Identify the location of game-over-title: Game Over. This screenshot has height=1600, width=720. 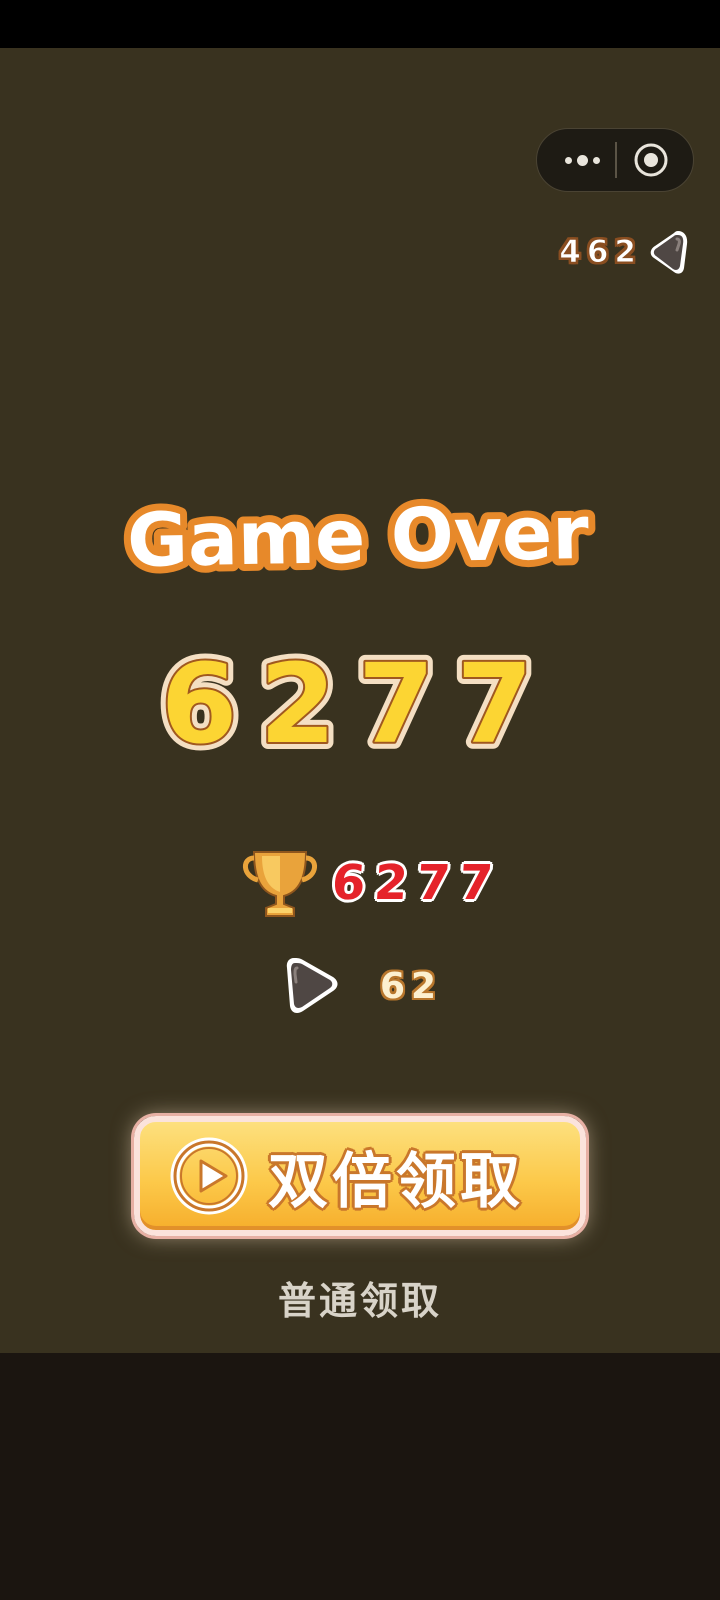
(357, 537).